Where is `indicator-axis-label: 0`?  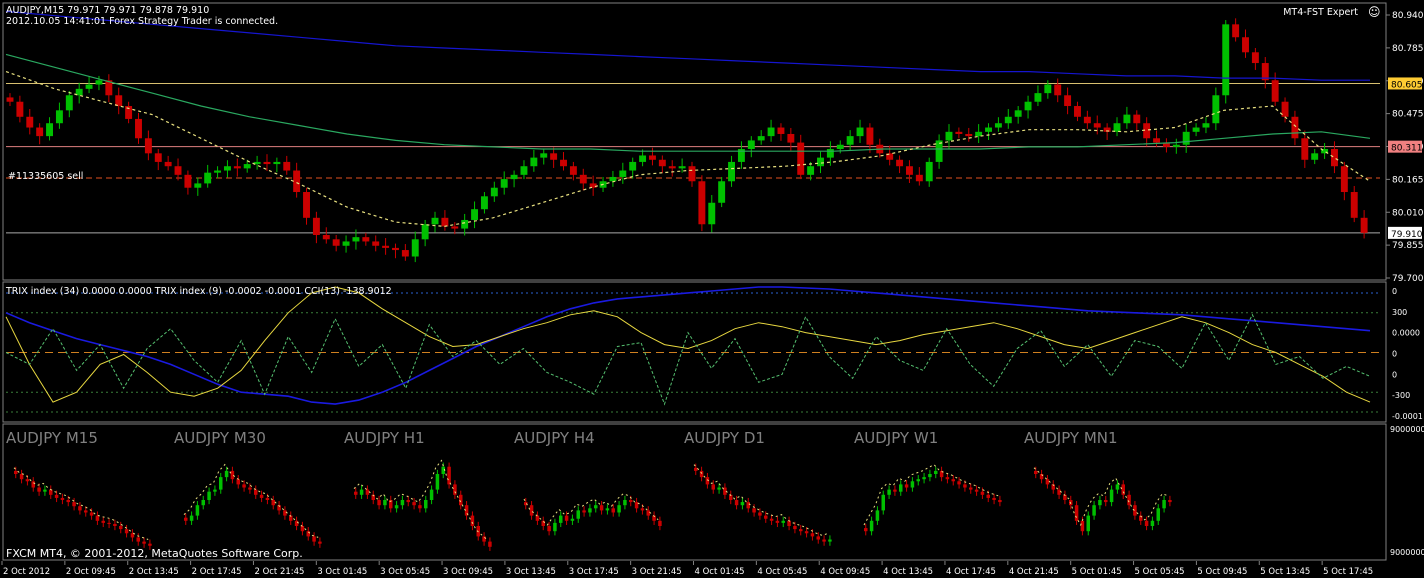 indicator-axis-label: 0 is located at coordinates (1394, 354).